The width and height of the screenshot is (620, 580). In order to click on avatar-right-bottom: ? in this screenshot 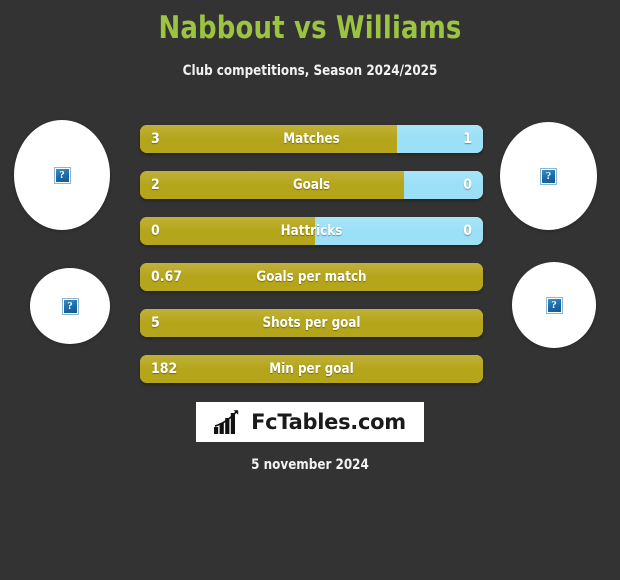, I will do `click(554, 305)`.